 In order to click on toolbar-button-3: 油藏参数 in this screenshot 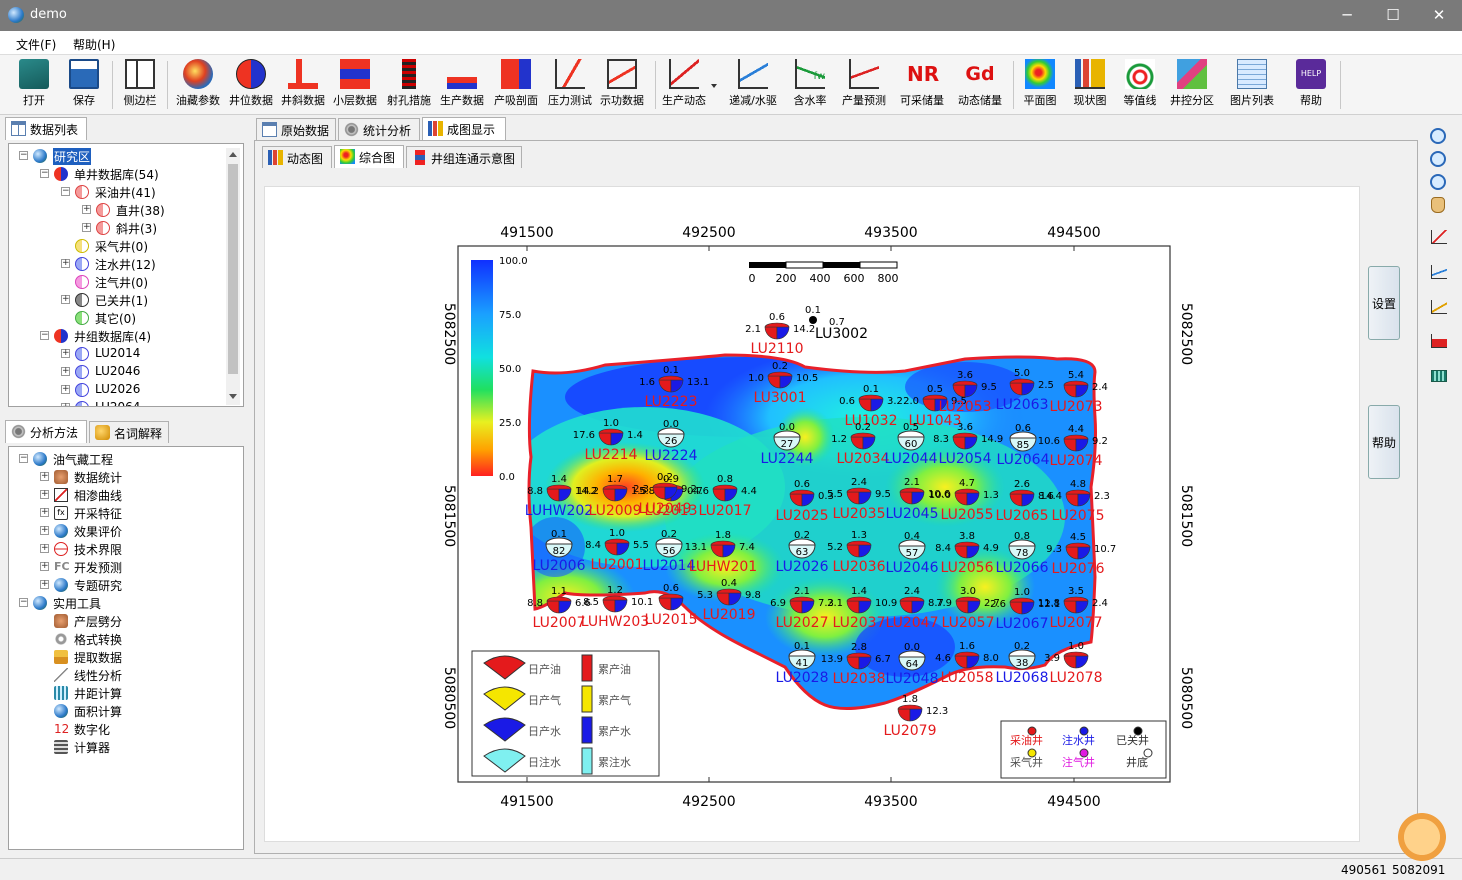, I will do `click(198, 86)`.